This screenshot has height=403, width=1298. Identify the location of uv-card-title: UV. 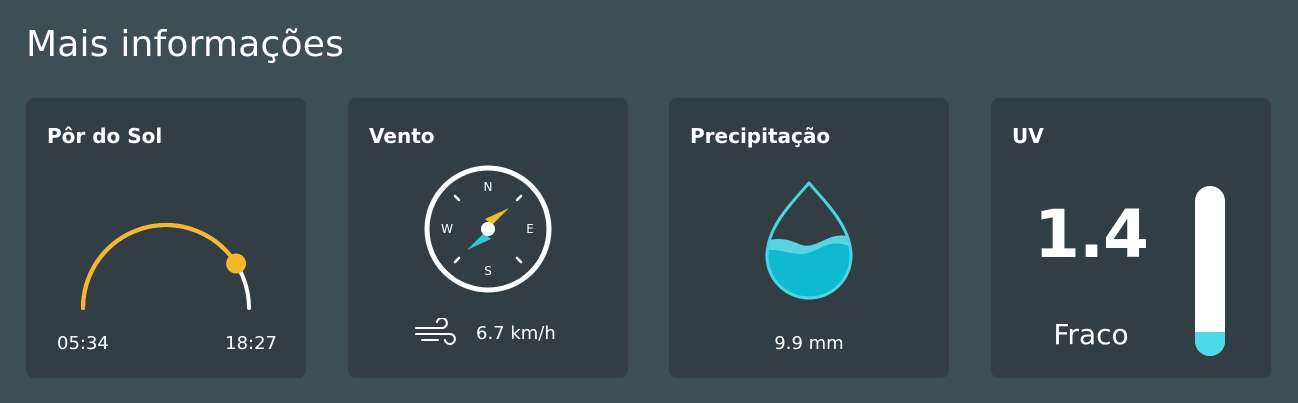
(1028, 136).